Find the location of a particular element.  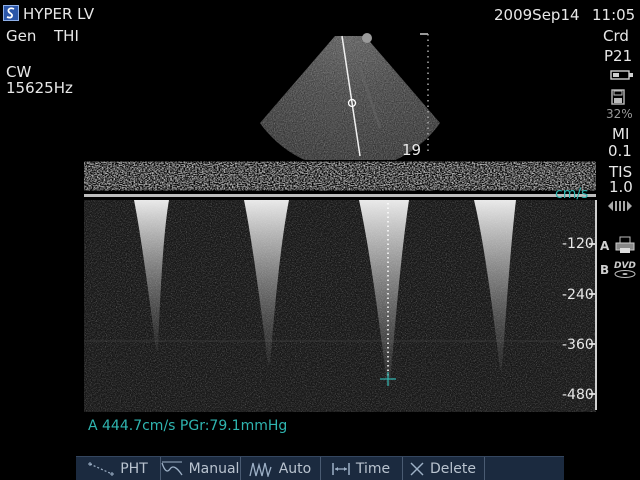

doppler-mode: CW is located at coordinates (19, 72).